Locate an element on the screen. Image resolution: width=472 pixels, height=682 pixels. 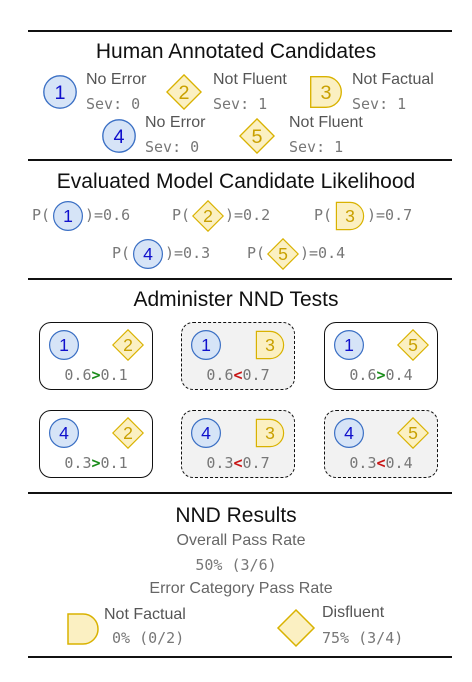
nnd-test-4-vs-5: 4 5 0.3<0.4 is located at coordinates (381, 444).